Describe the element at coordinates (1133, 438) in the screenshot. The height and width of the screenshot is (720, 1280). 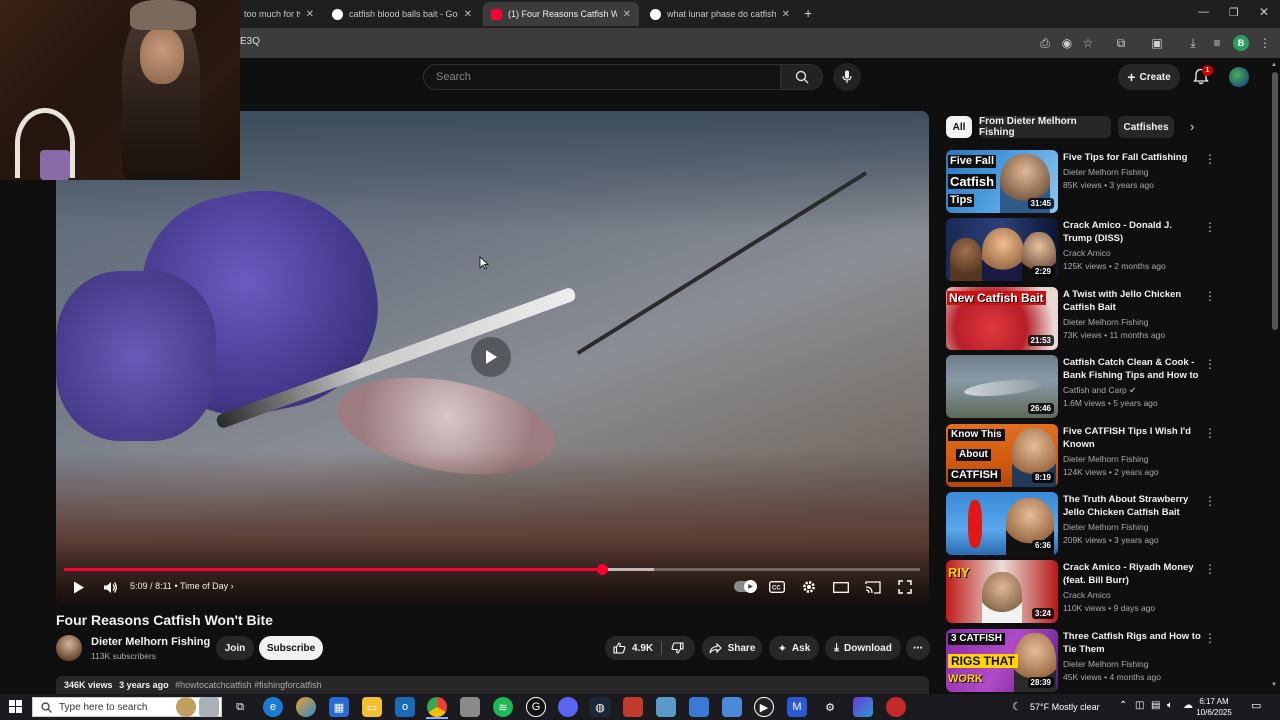
I see `recommendation-title: Five CATFISH Tips I Wish I'd Known` at that location.